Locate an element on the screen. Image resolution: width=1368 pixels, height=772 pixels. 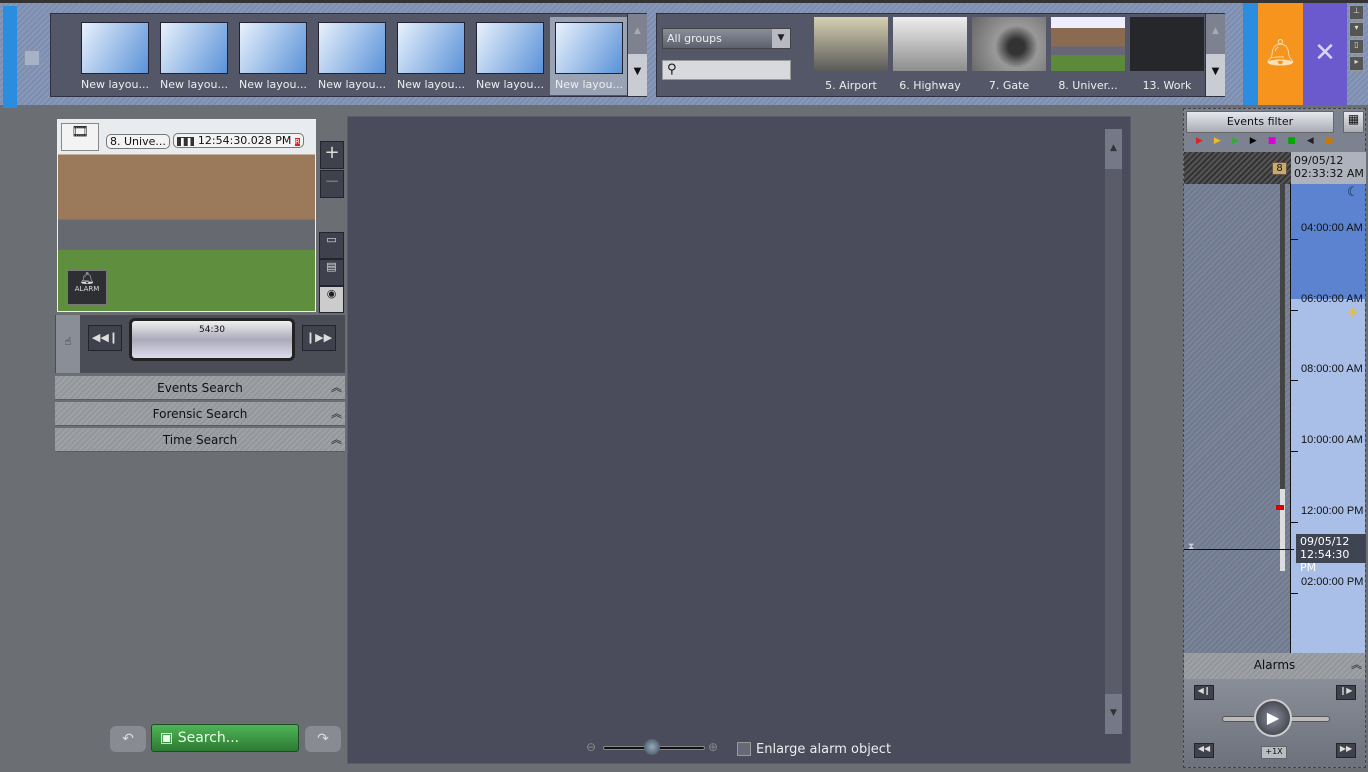
viewer-scrollbar: ▲ ▼ is located at coordinates (1113, 431).